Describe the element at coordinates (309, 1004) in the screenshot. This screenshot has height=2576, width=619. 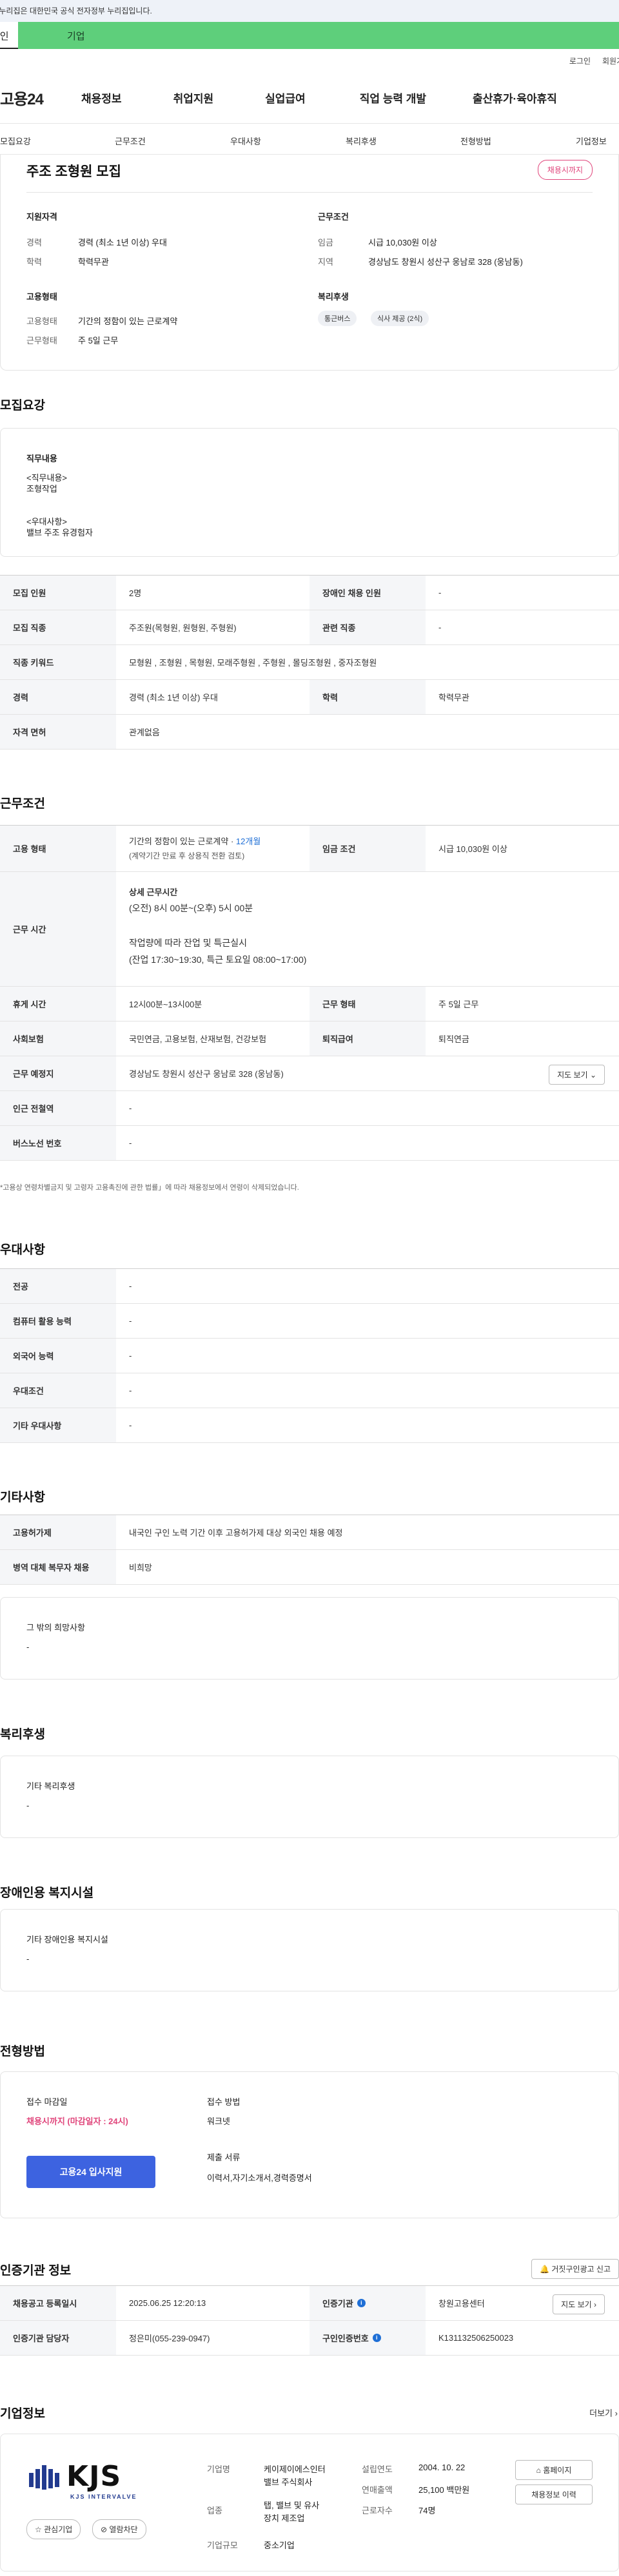
I see `table-row: 휴게 시간 12시00분~13시00분 근무 형태 주 5일 근무` at that location.